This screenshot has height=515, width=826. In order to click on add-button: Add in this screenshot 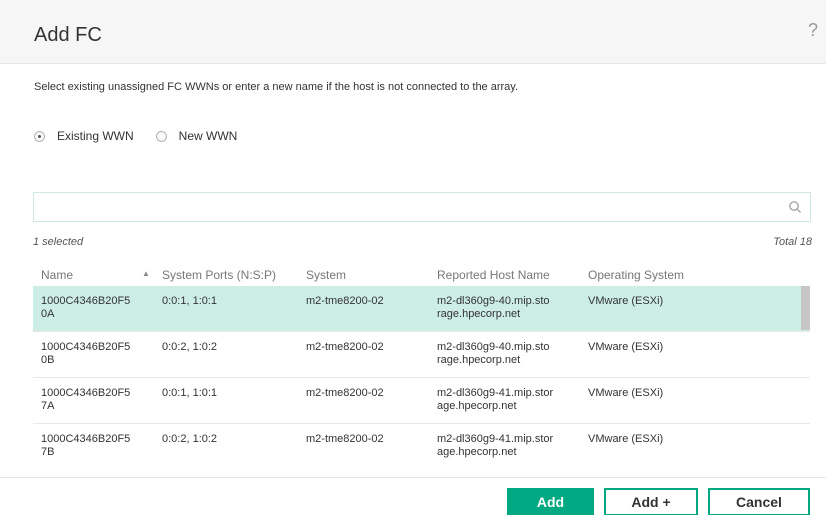, I will do `click(550, 501)`.